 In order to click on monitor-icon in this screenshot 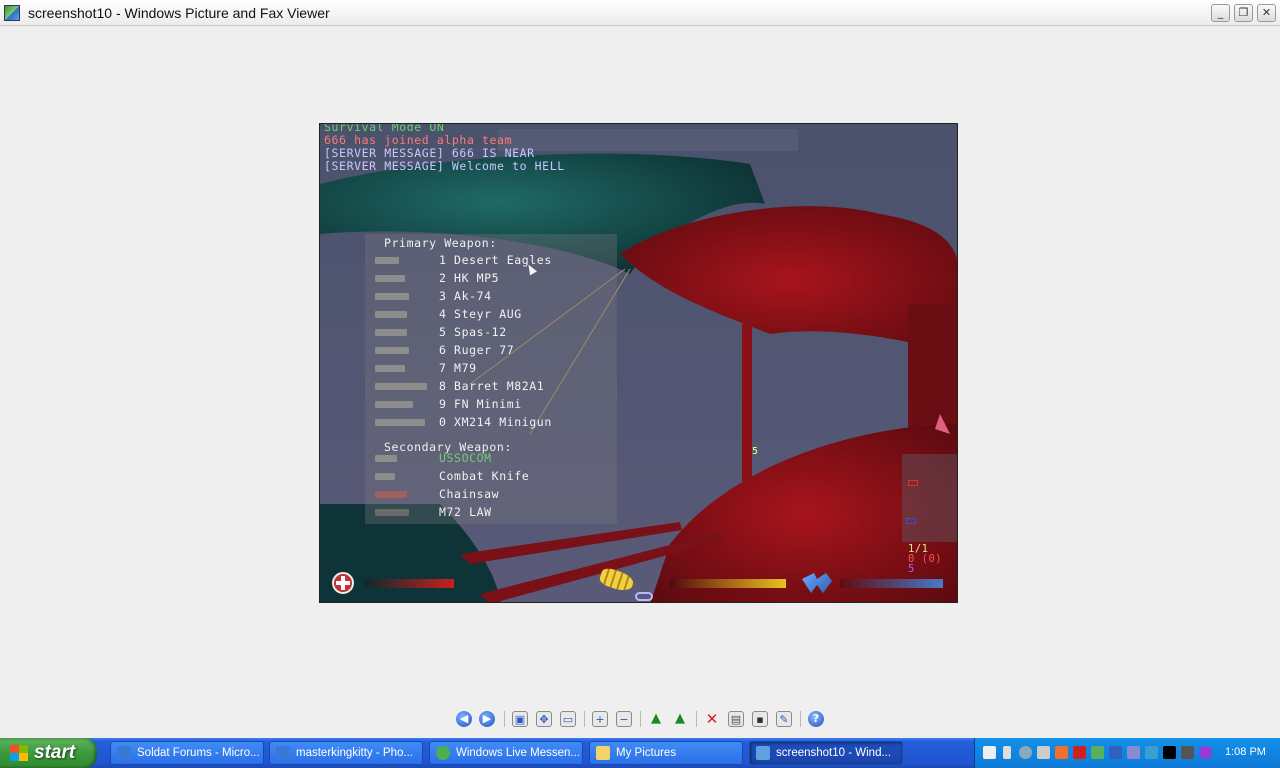, I will do `click(1187, 752)`.